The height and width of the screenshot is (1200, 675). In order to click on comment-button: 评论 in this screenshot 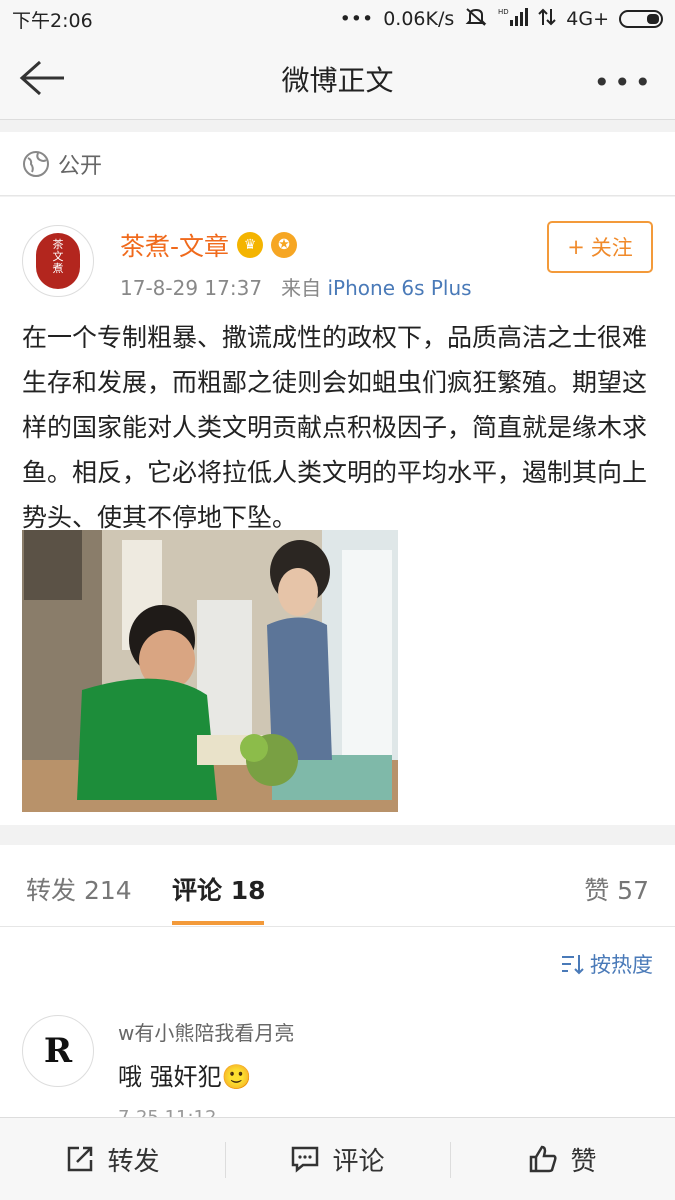, I will do `click(337, 1159)`.